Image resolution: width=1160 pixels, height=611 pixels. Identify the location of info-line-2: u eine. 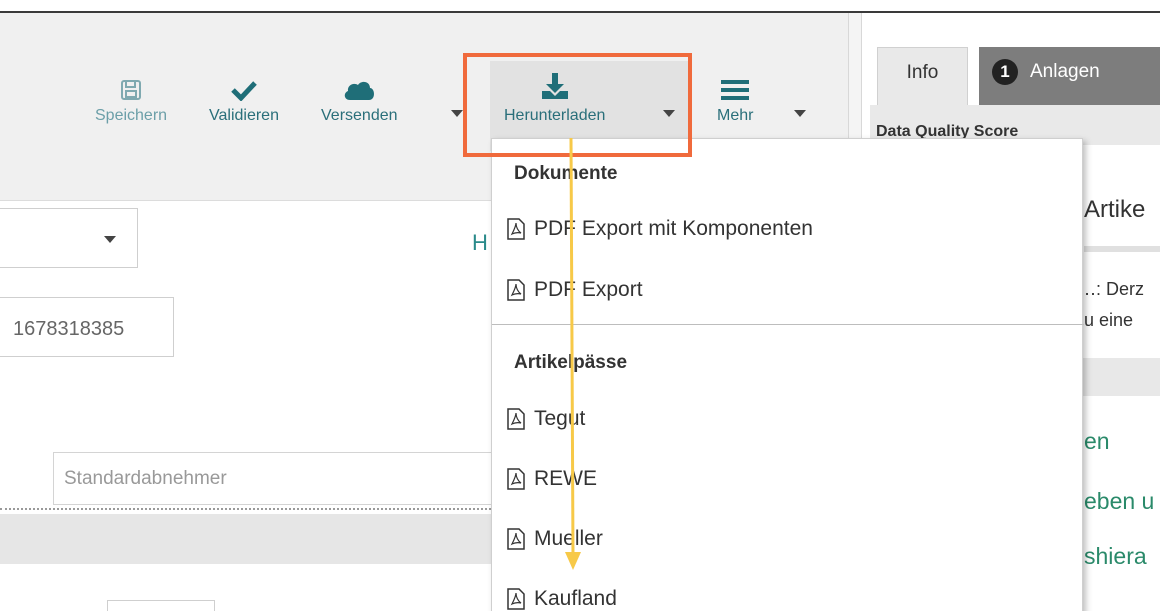
(1109, 320).